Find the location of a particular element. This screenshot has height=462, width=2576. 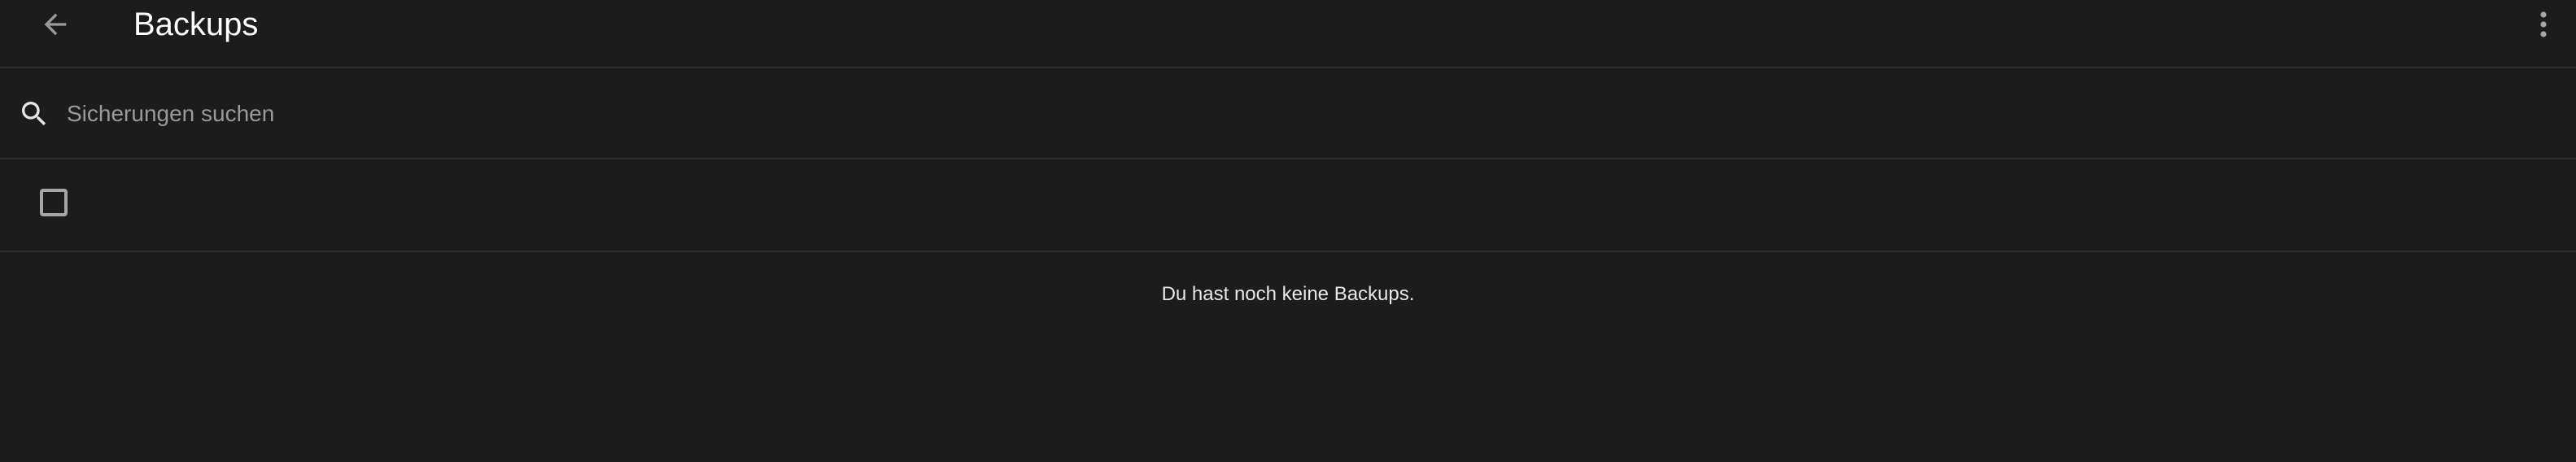

more-vertical-icon is located at coordinates (2543, 26).